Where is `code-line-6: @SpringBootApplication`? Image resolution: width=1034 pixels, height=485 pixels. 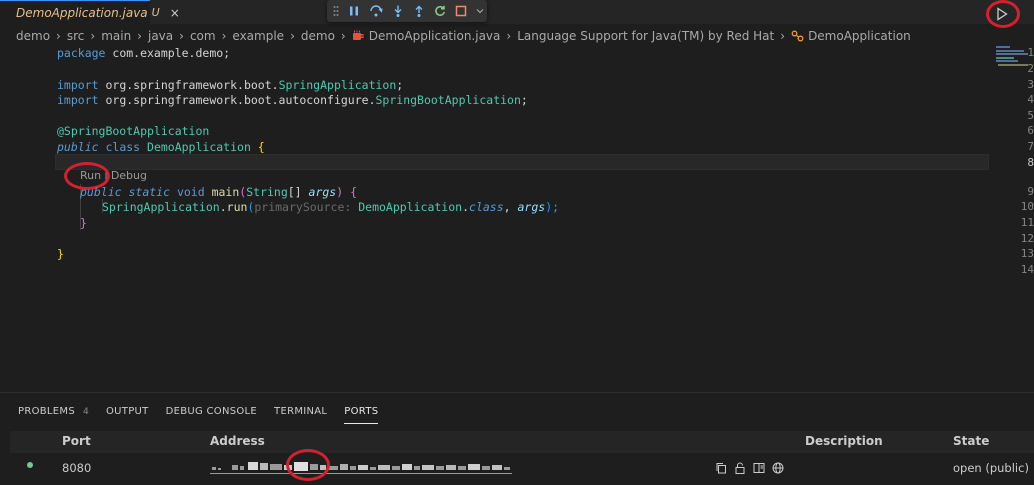
code-line-6: @SpringBootApplication is located at coordinates (133, 131).